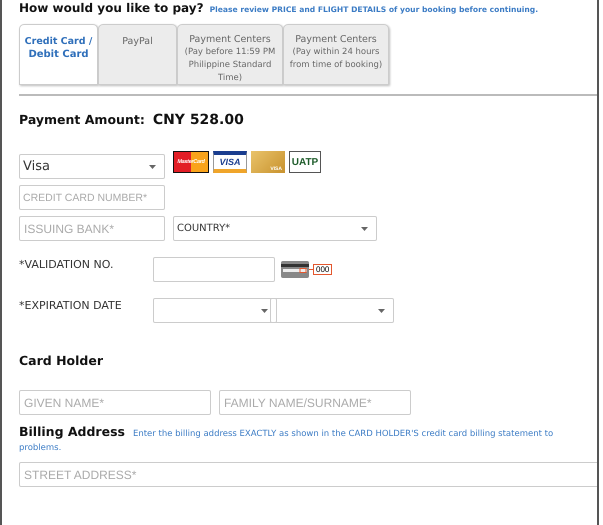 The height and width of the screenshot is (525, 603). Describe the element at coordinates (315, 402) in the screenshot. I see `family-name-field: FAMILY NAME/SURNAME*` at that location.